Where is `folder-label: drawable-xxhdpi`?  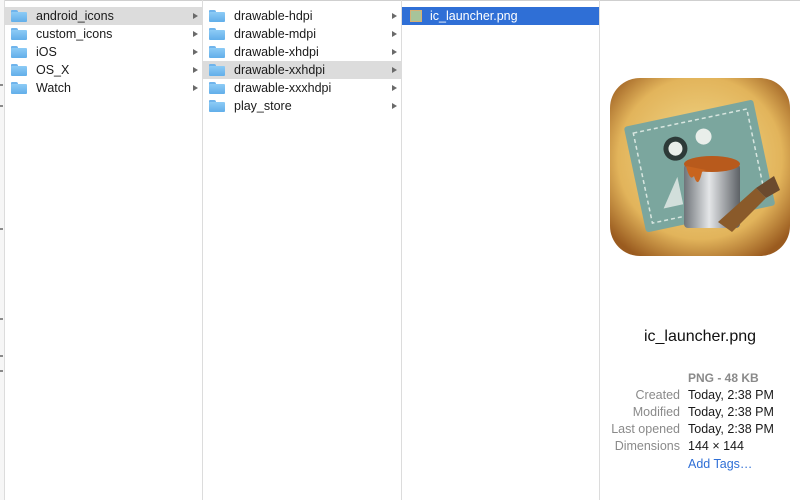
folder-label: drawable-xxhdpi is located at coordinates (280, 70).